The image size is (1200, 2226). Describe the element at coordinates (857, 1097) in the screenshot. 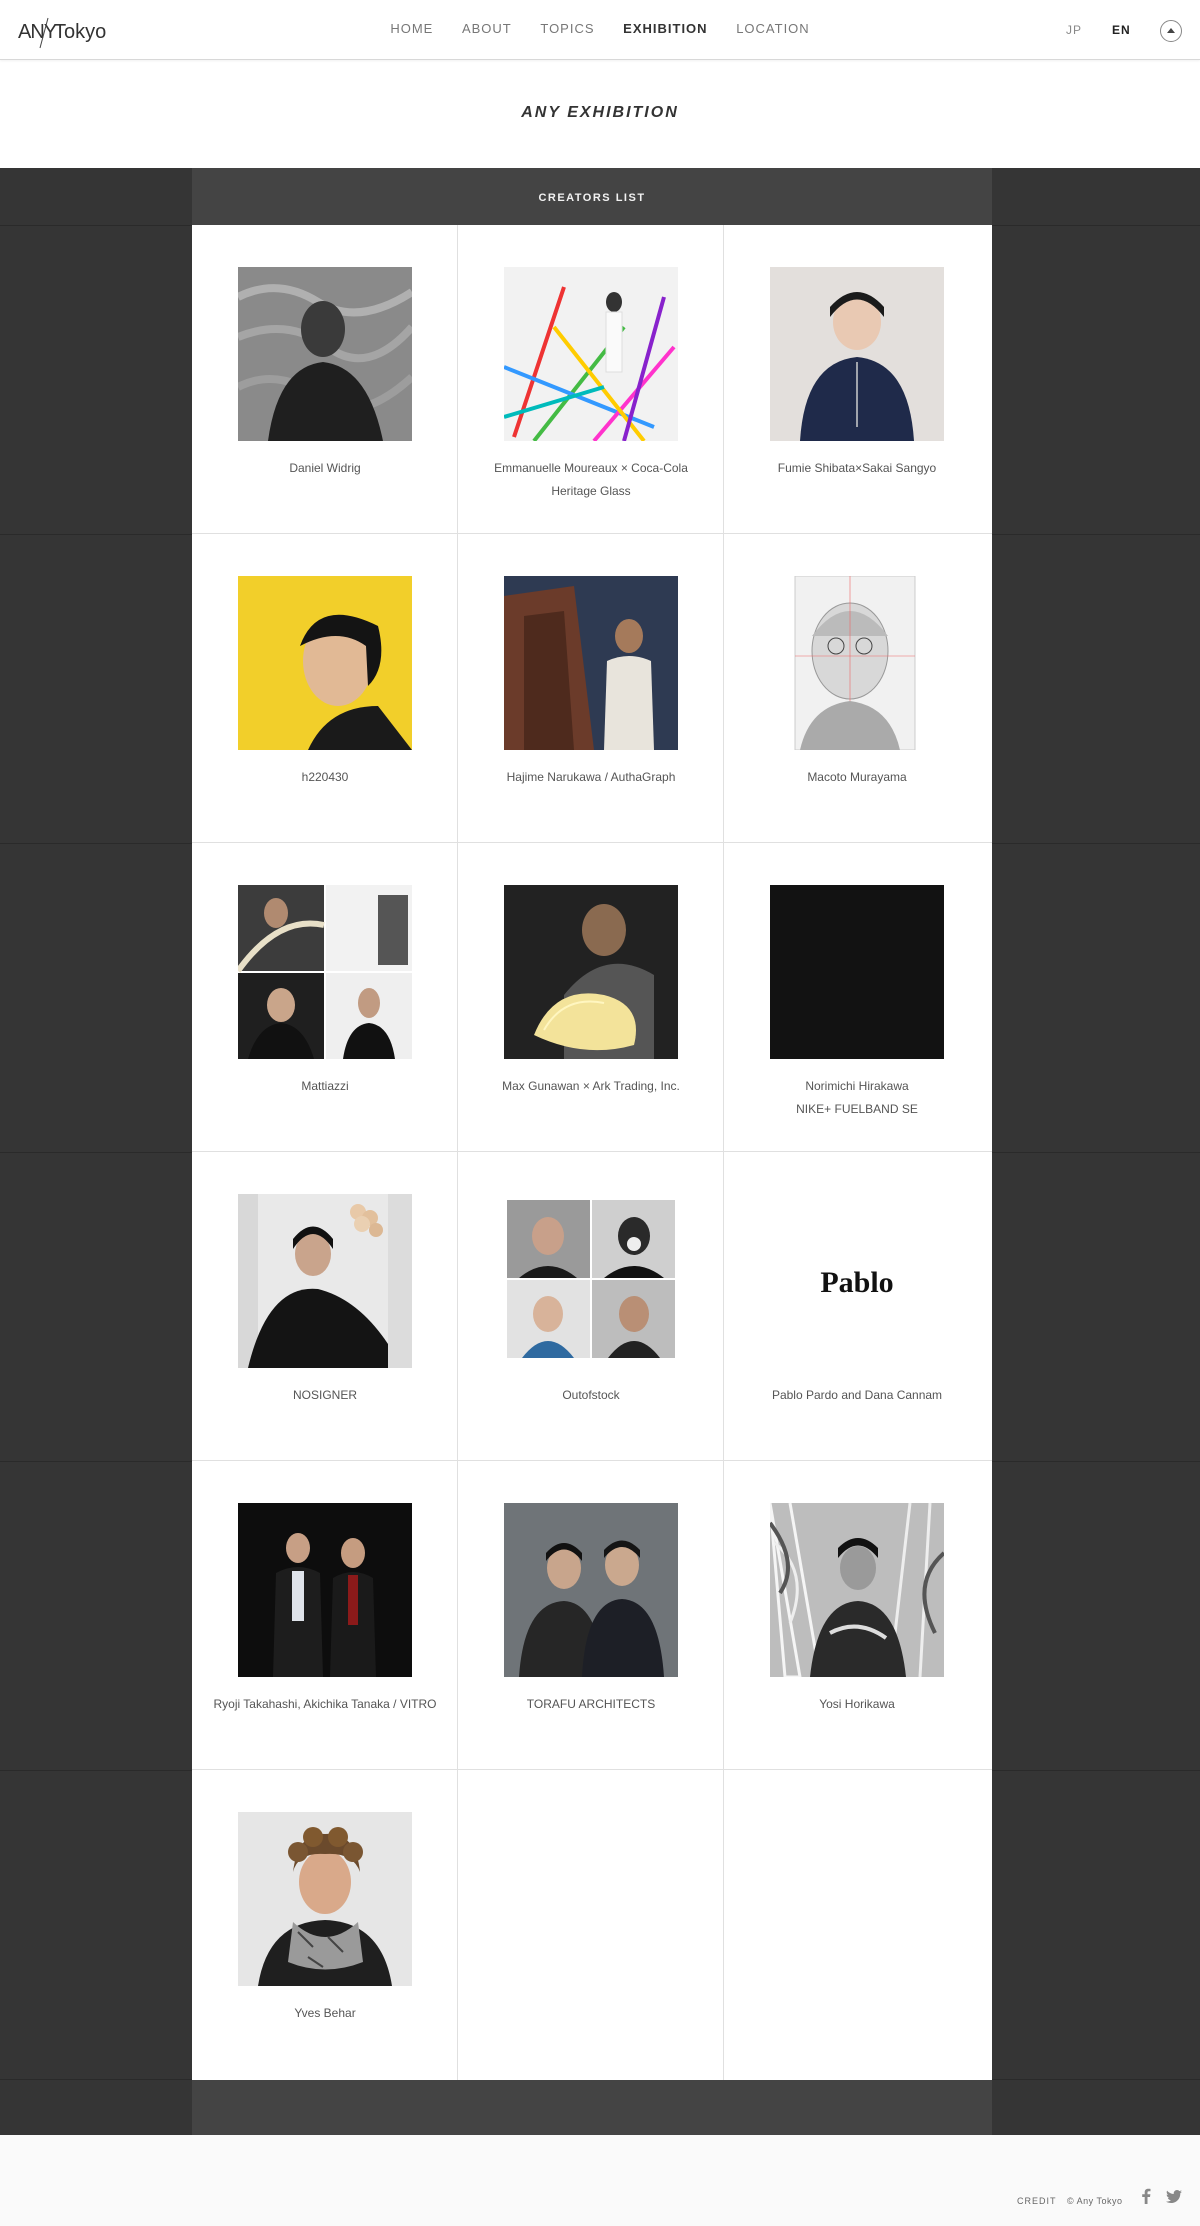

I see `creator-name: Norimichi Hirakawa NIKE+ FUELBAND SE` at that location.